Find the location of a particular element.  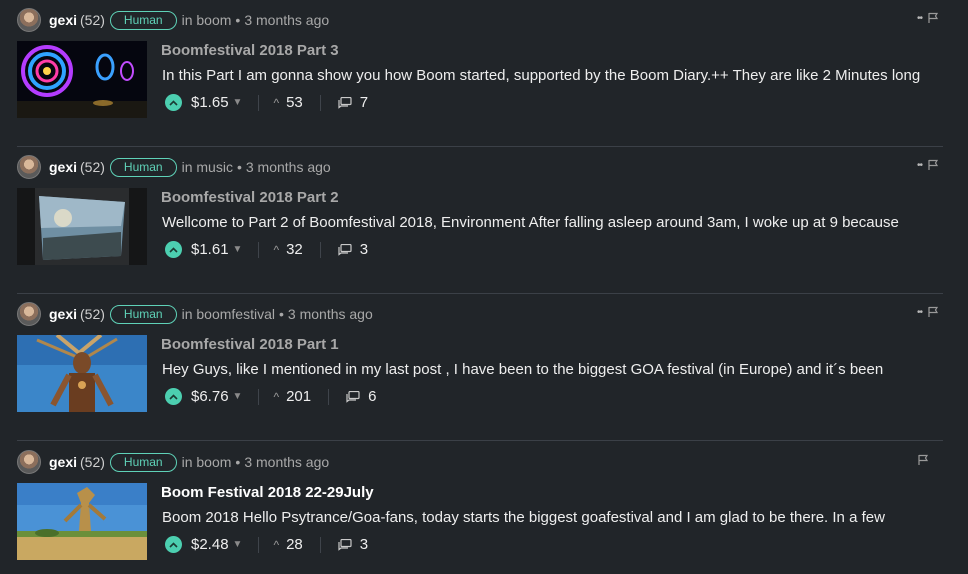

post-meta: in music • 3 months ago is located at coordinates (256, 167).